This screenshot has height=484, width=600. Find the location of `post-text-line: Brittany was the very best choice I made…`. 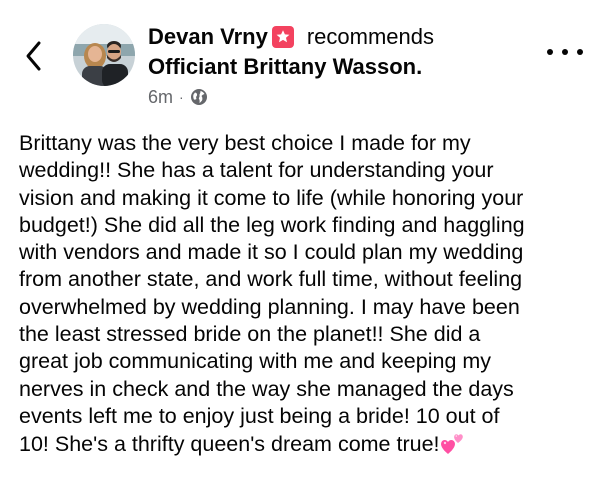

post-text-line: Brittany was the very best choice I made… is located at coordinates (245, 143).